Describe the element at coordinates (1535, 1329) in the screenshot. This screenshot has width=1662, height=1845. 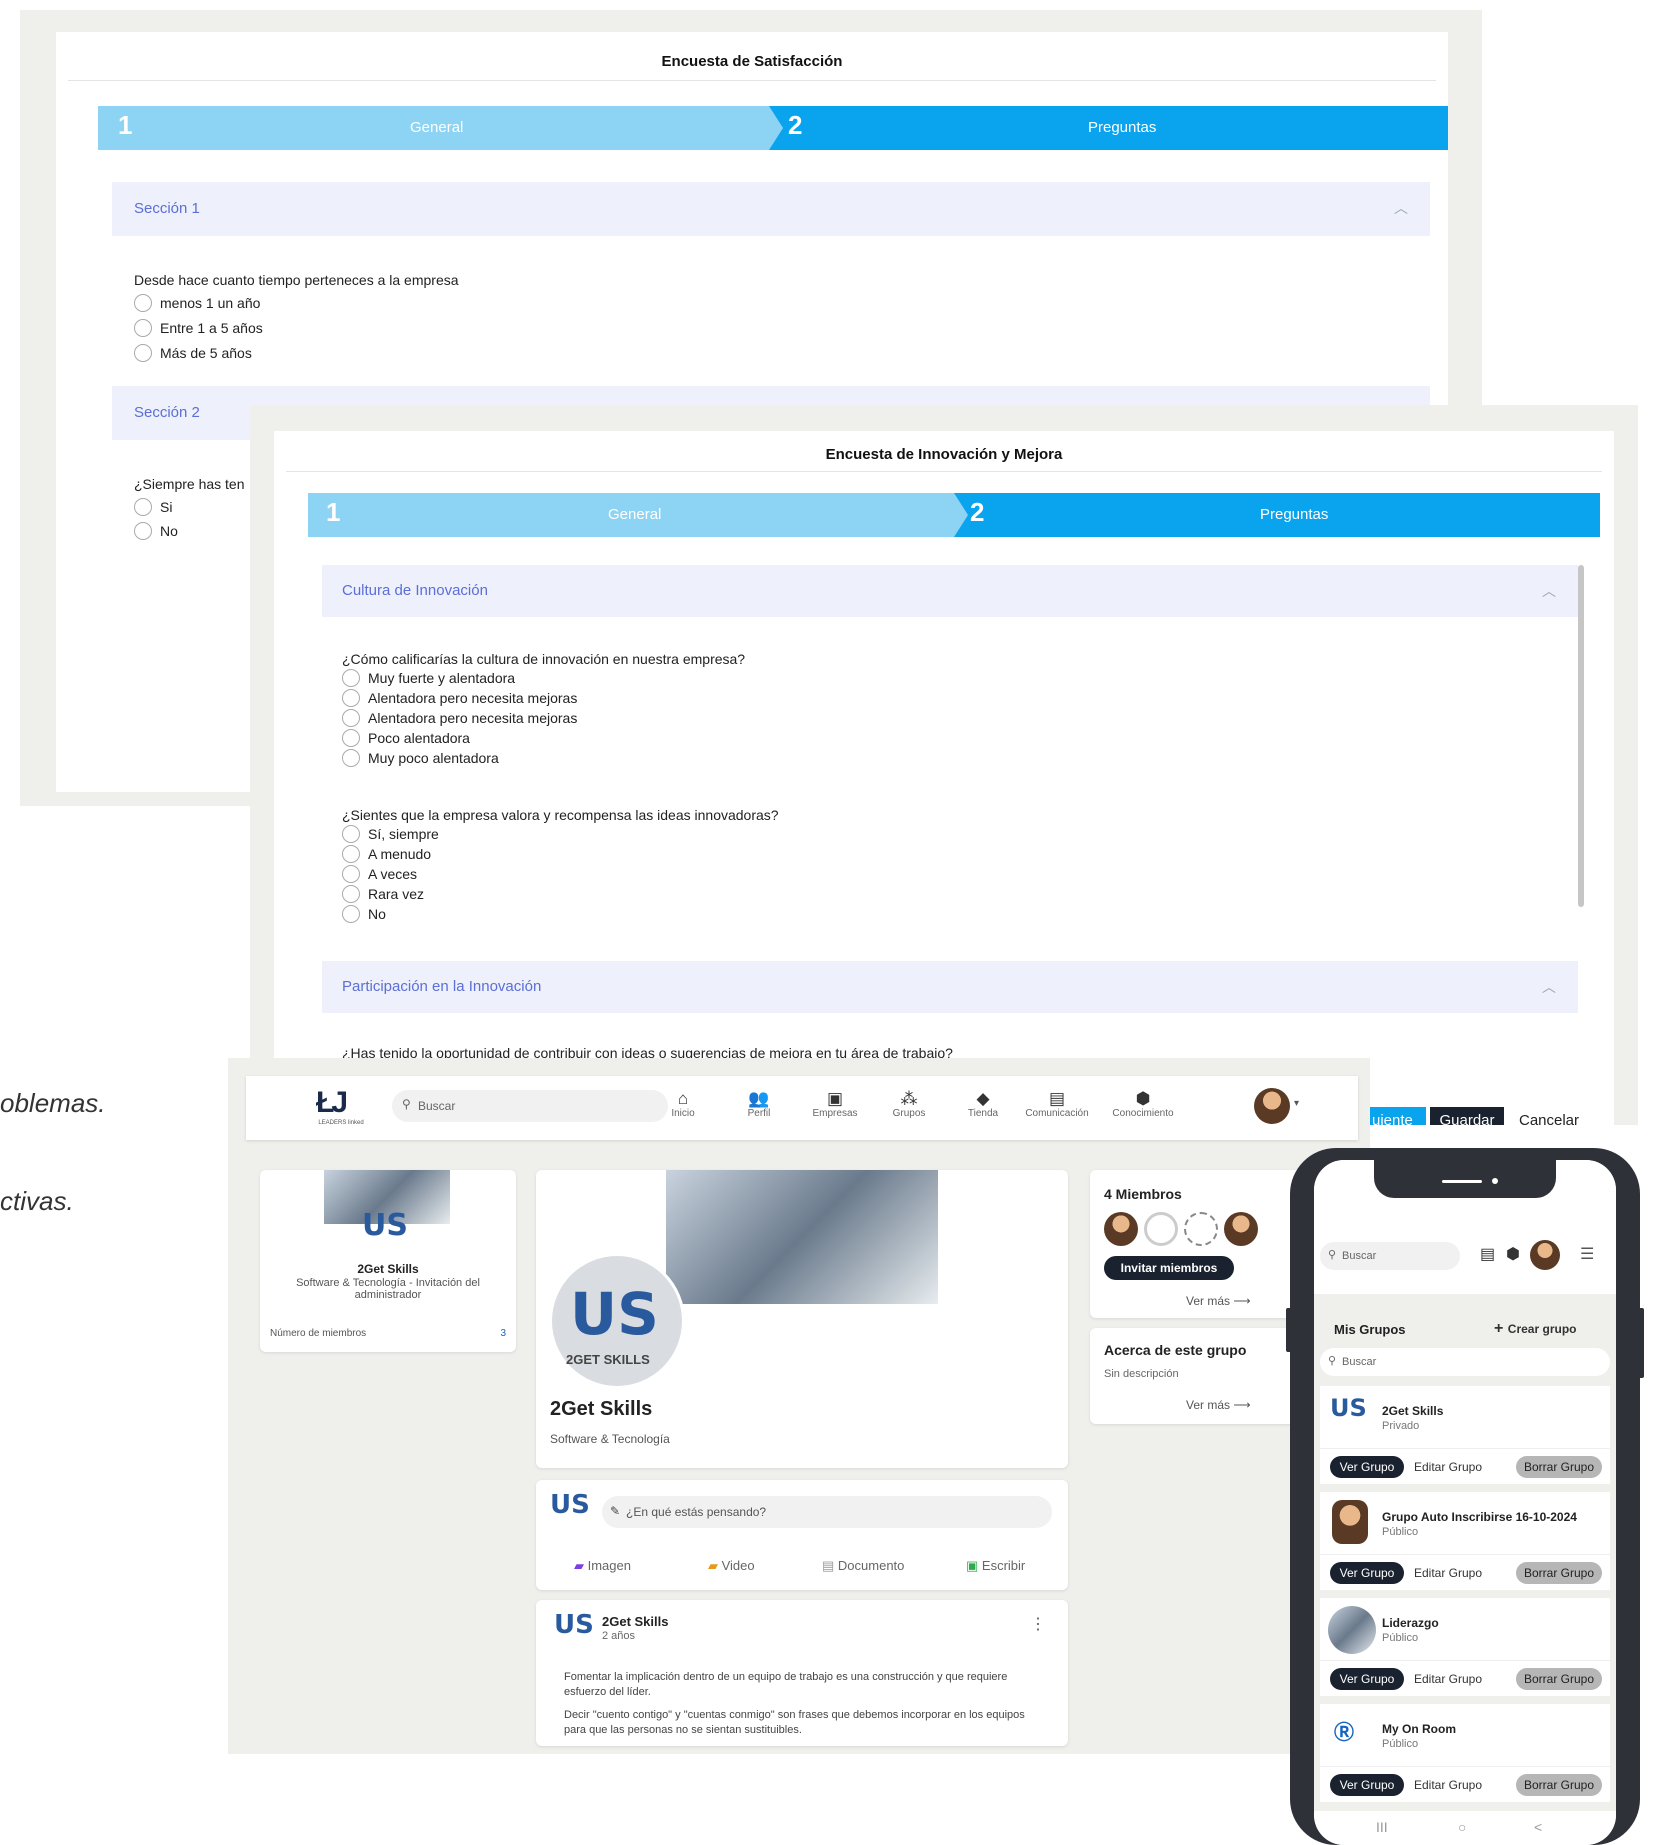
I see `create-group-button: + Crear grupo` at that location.